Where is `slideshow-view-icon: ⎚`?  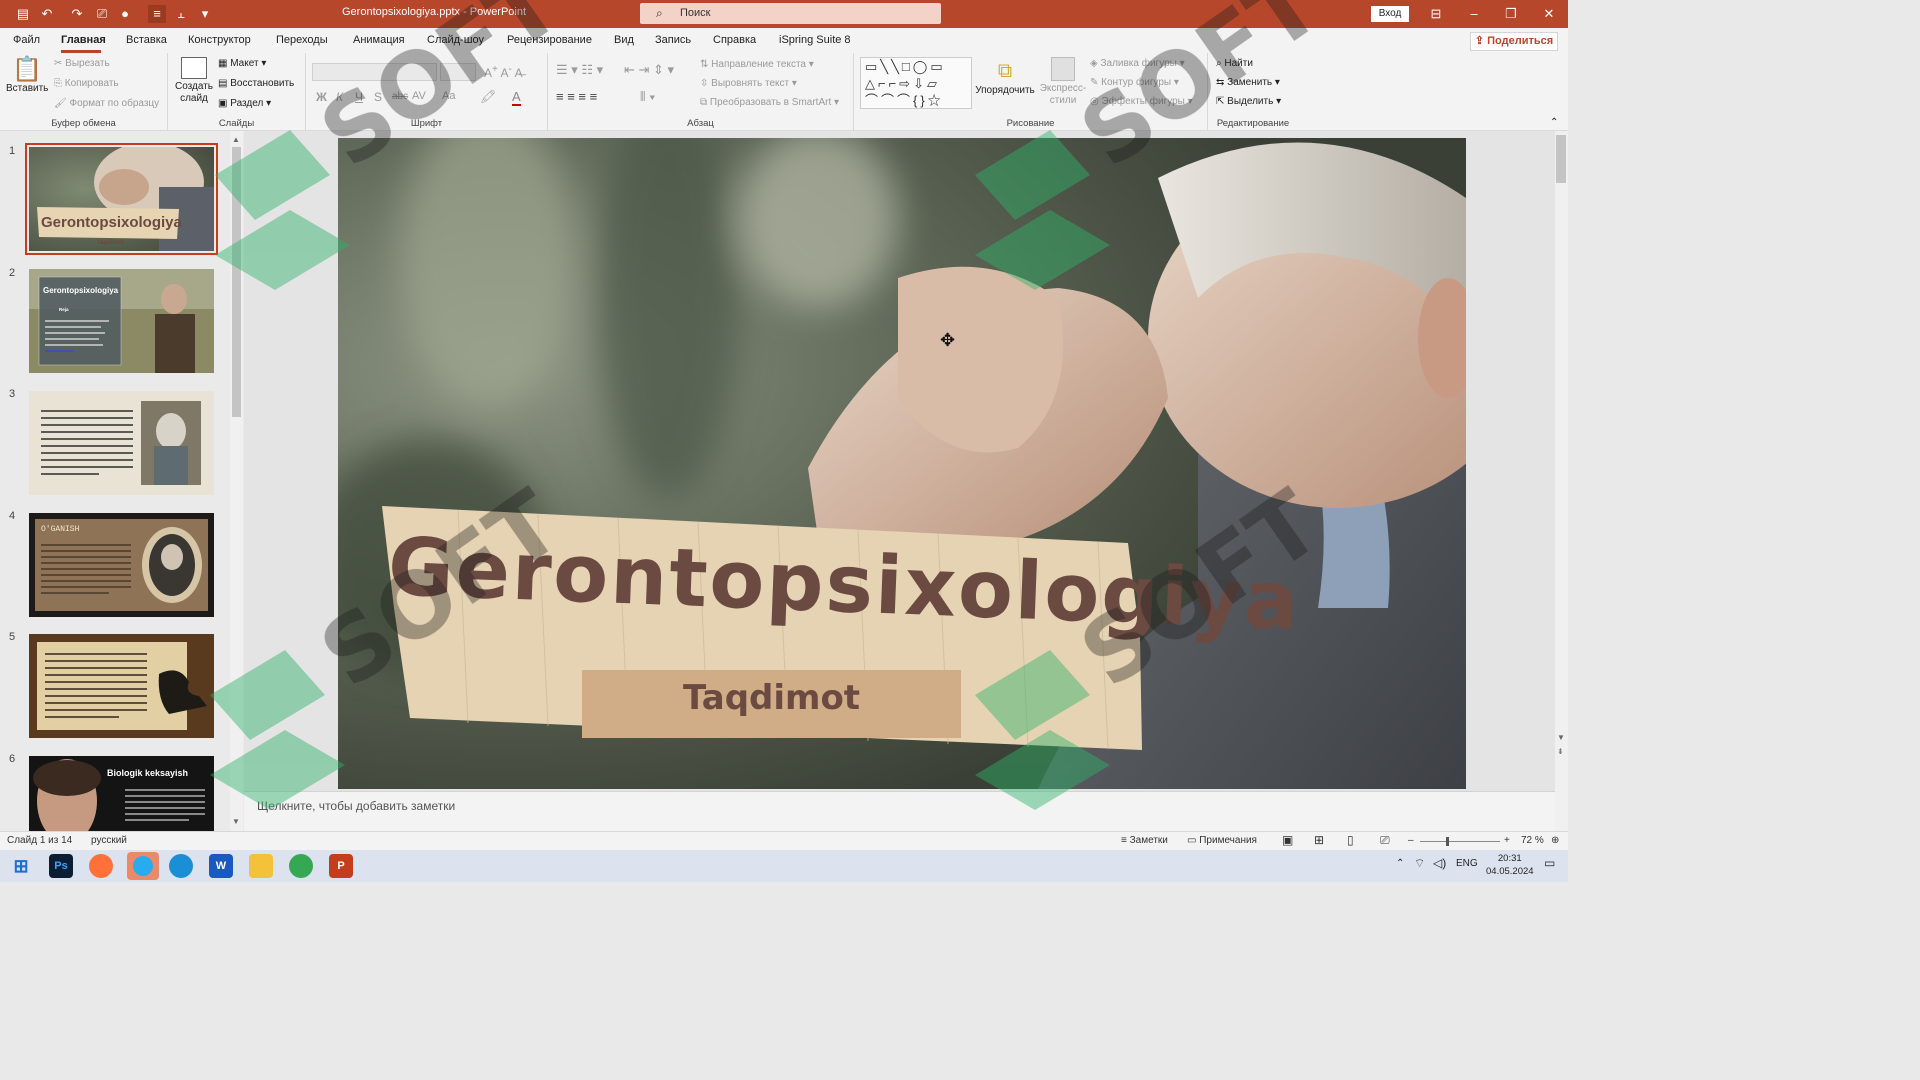
slideshow-view-icon: ⎚ is located at coordinates (1385, 840).